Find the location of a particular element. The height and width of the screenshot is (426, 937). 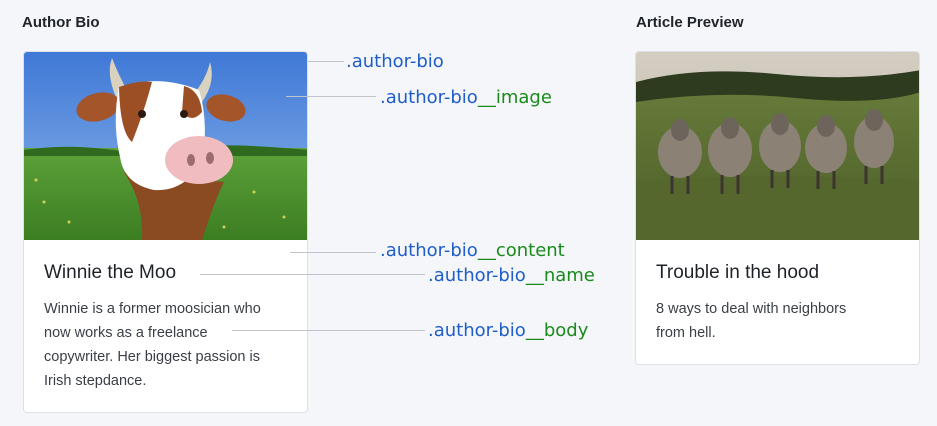

cow-illustration is located at coordinates (165, 146).